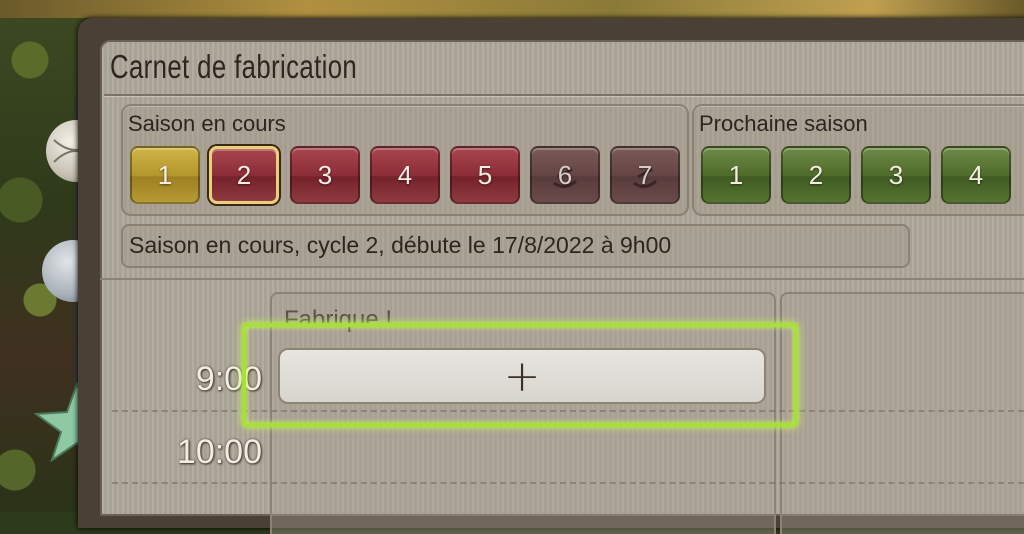 The width and height of the screenshot is (1024, 534). What do you see at coordinates (564, 95) in the screenshot?
I see `title-divider` at bounding box center [564, 95].